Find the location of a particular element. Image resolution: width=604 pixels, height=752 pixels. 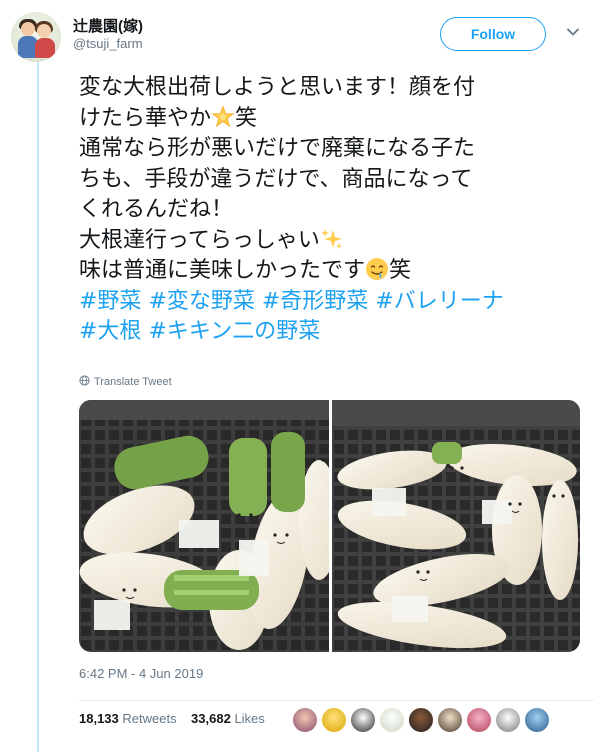

user-display-name: 辻農園(嫁) is located at coordinates (108, 25).